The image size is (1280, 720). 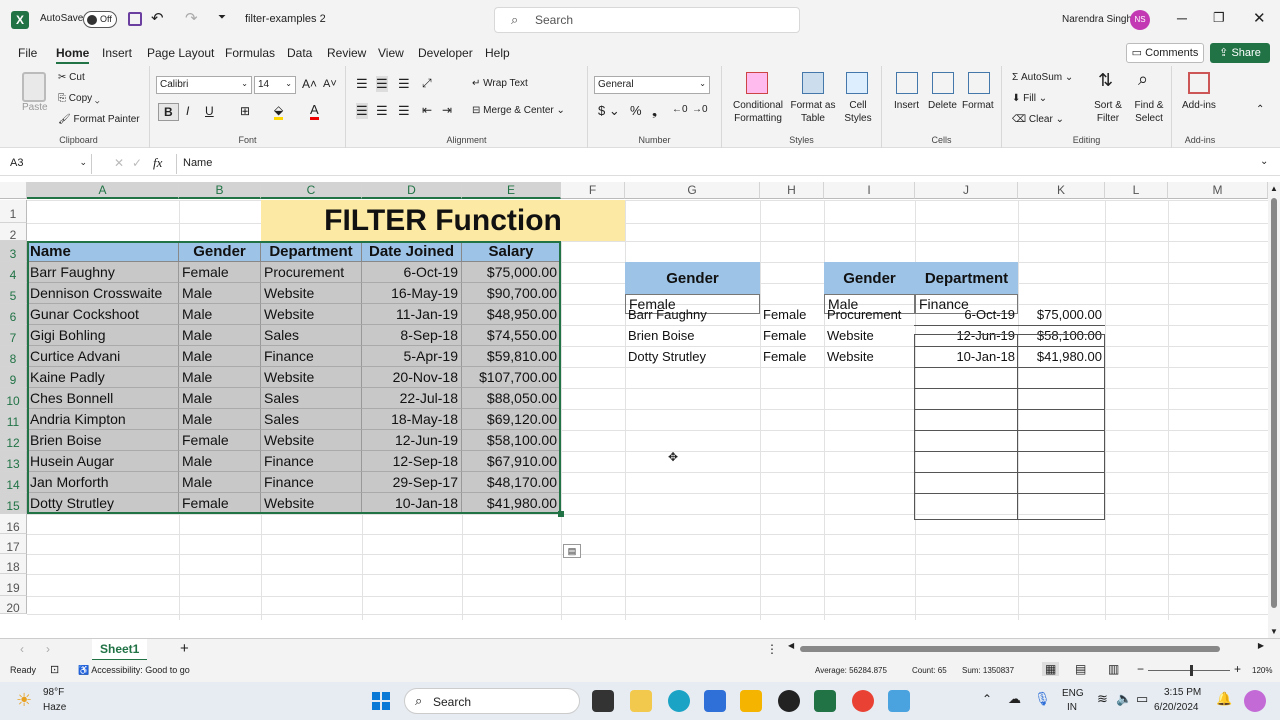 I want to click on align-bottom-icon: ☰, so click(x=404, y=84).